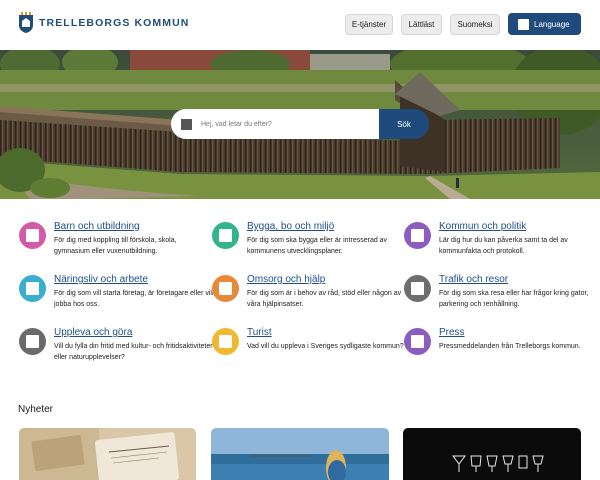 This screenshot has width=600, height=480. What do you see at coordinates (482, 226) in the screenshot?
I see `category-title: Kommun och politik` at bounding box center [482, 226].